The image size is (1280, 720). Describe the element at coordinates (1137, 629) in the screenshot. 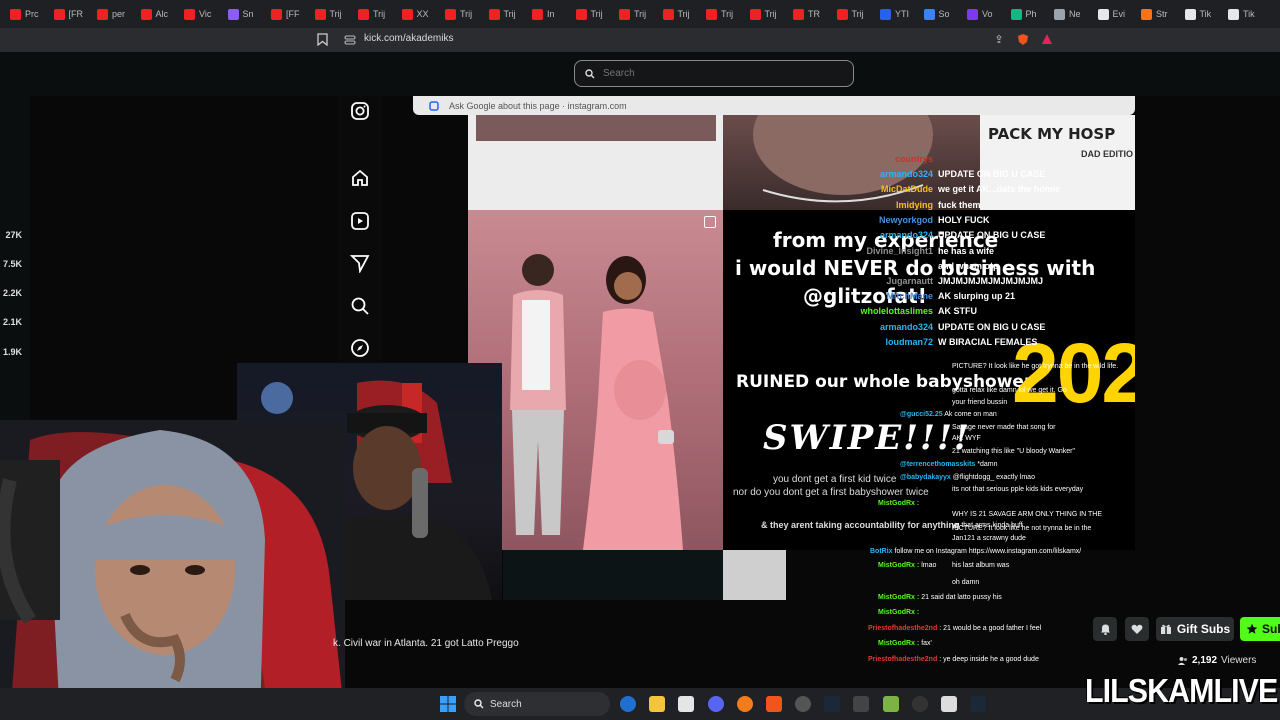

I see `follow-button` at that location.